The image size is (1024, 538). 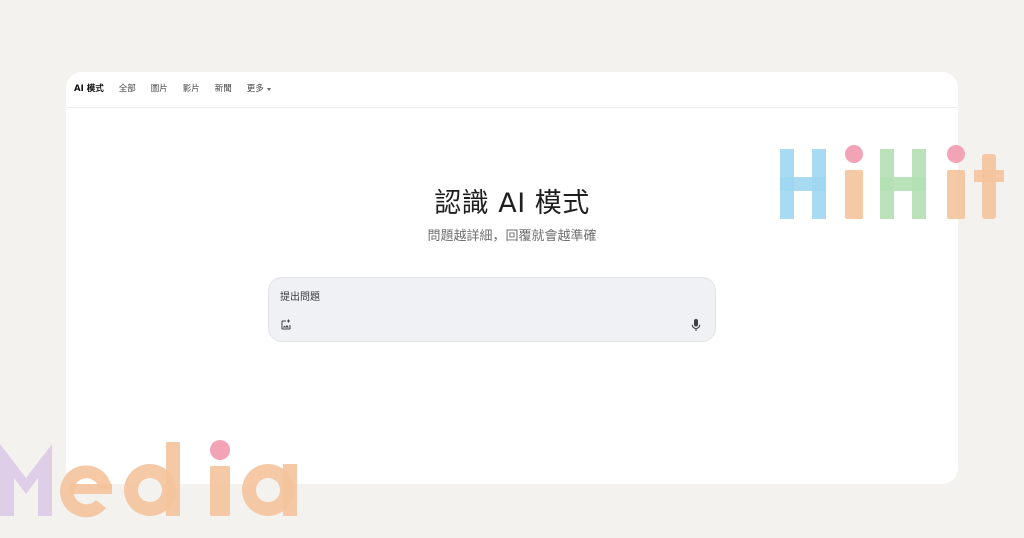 I want to click on tab-ai-mode: AI 模式, so click(x=89, y=89).